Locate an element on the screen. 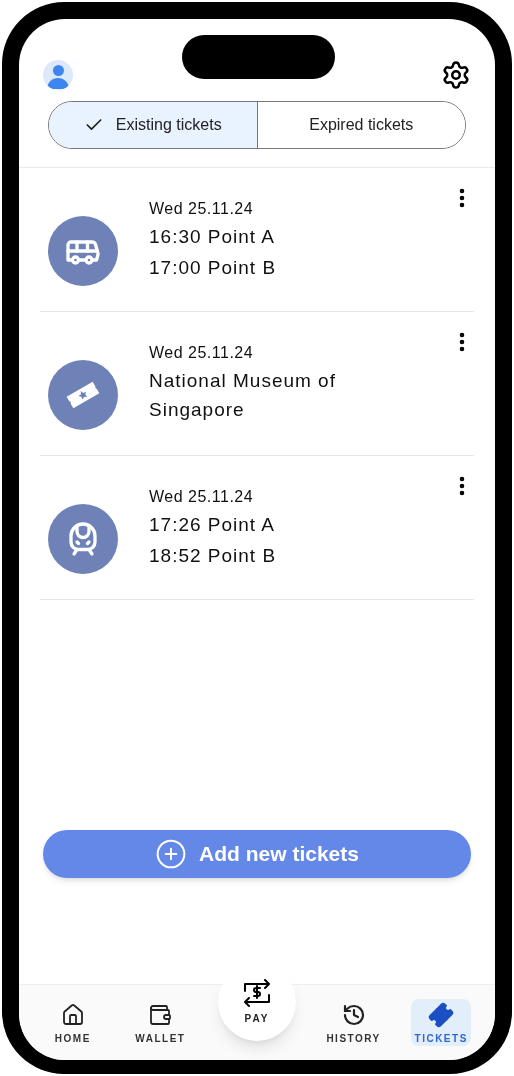  nav-item: WALLET is located at coordinates (160, 1022).